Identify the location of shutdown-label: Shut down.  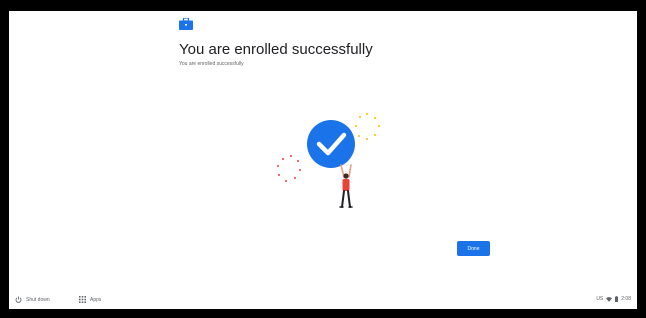
(38, 299).